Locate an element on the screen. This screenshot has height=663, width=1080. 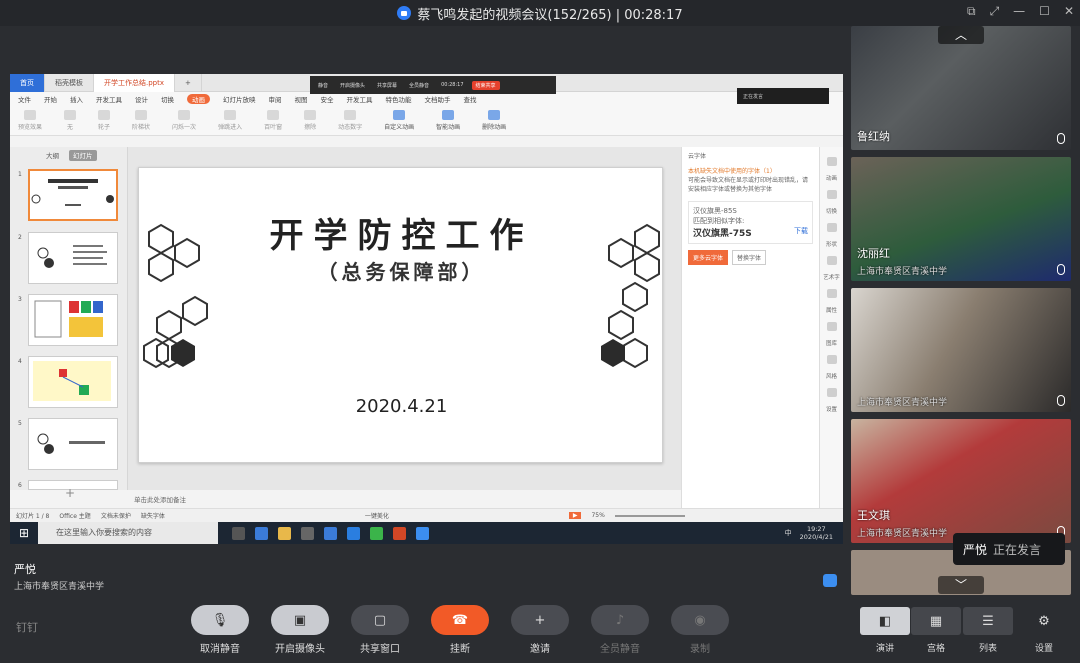
notes-area: 单击此处添加备注 is located at coordinates (404, 499).